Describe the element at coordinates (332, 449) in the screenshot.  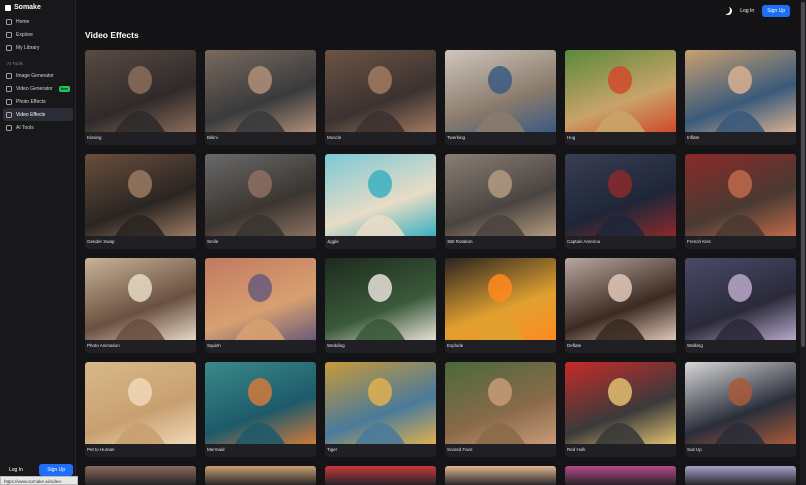
I see `effect-label: Tiger` at that location.